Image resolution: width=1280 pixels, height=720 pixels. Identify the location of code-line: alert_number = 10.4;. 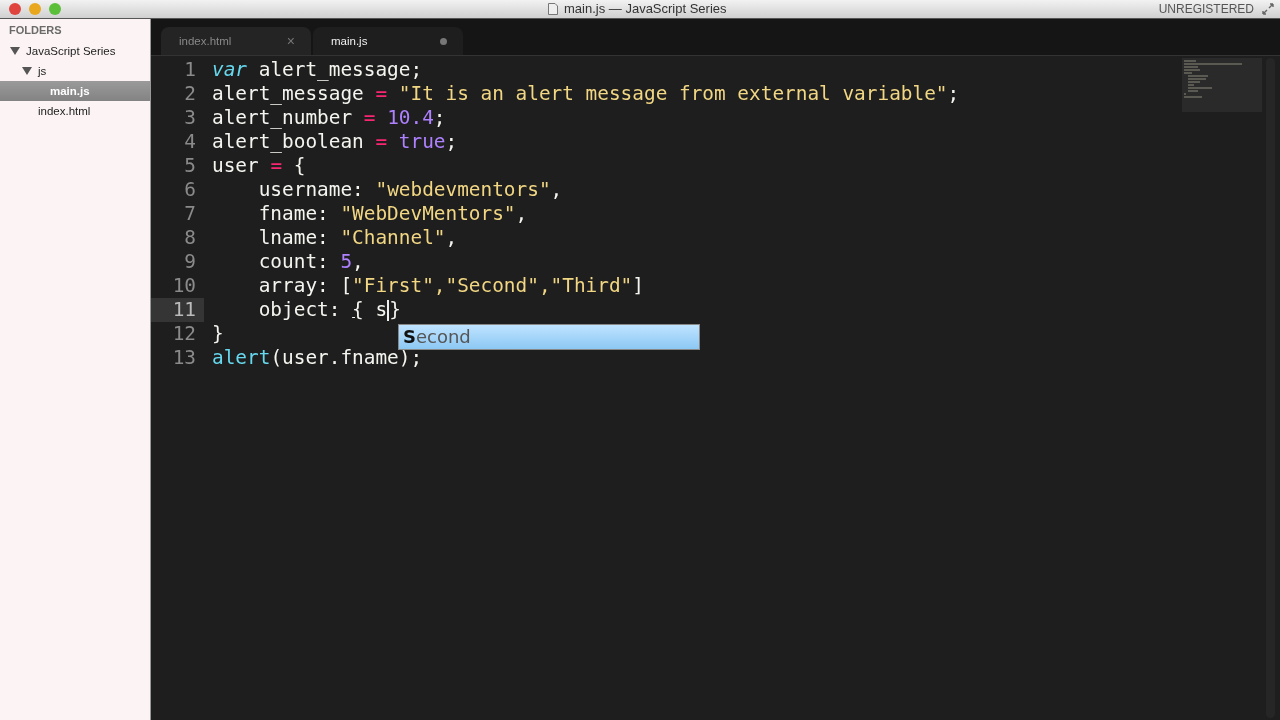
(328, 118).